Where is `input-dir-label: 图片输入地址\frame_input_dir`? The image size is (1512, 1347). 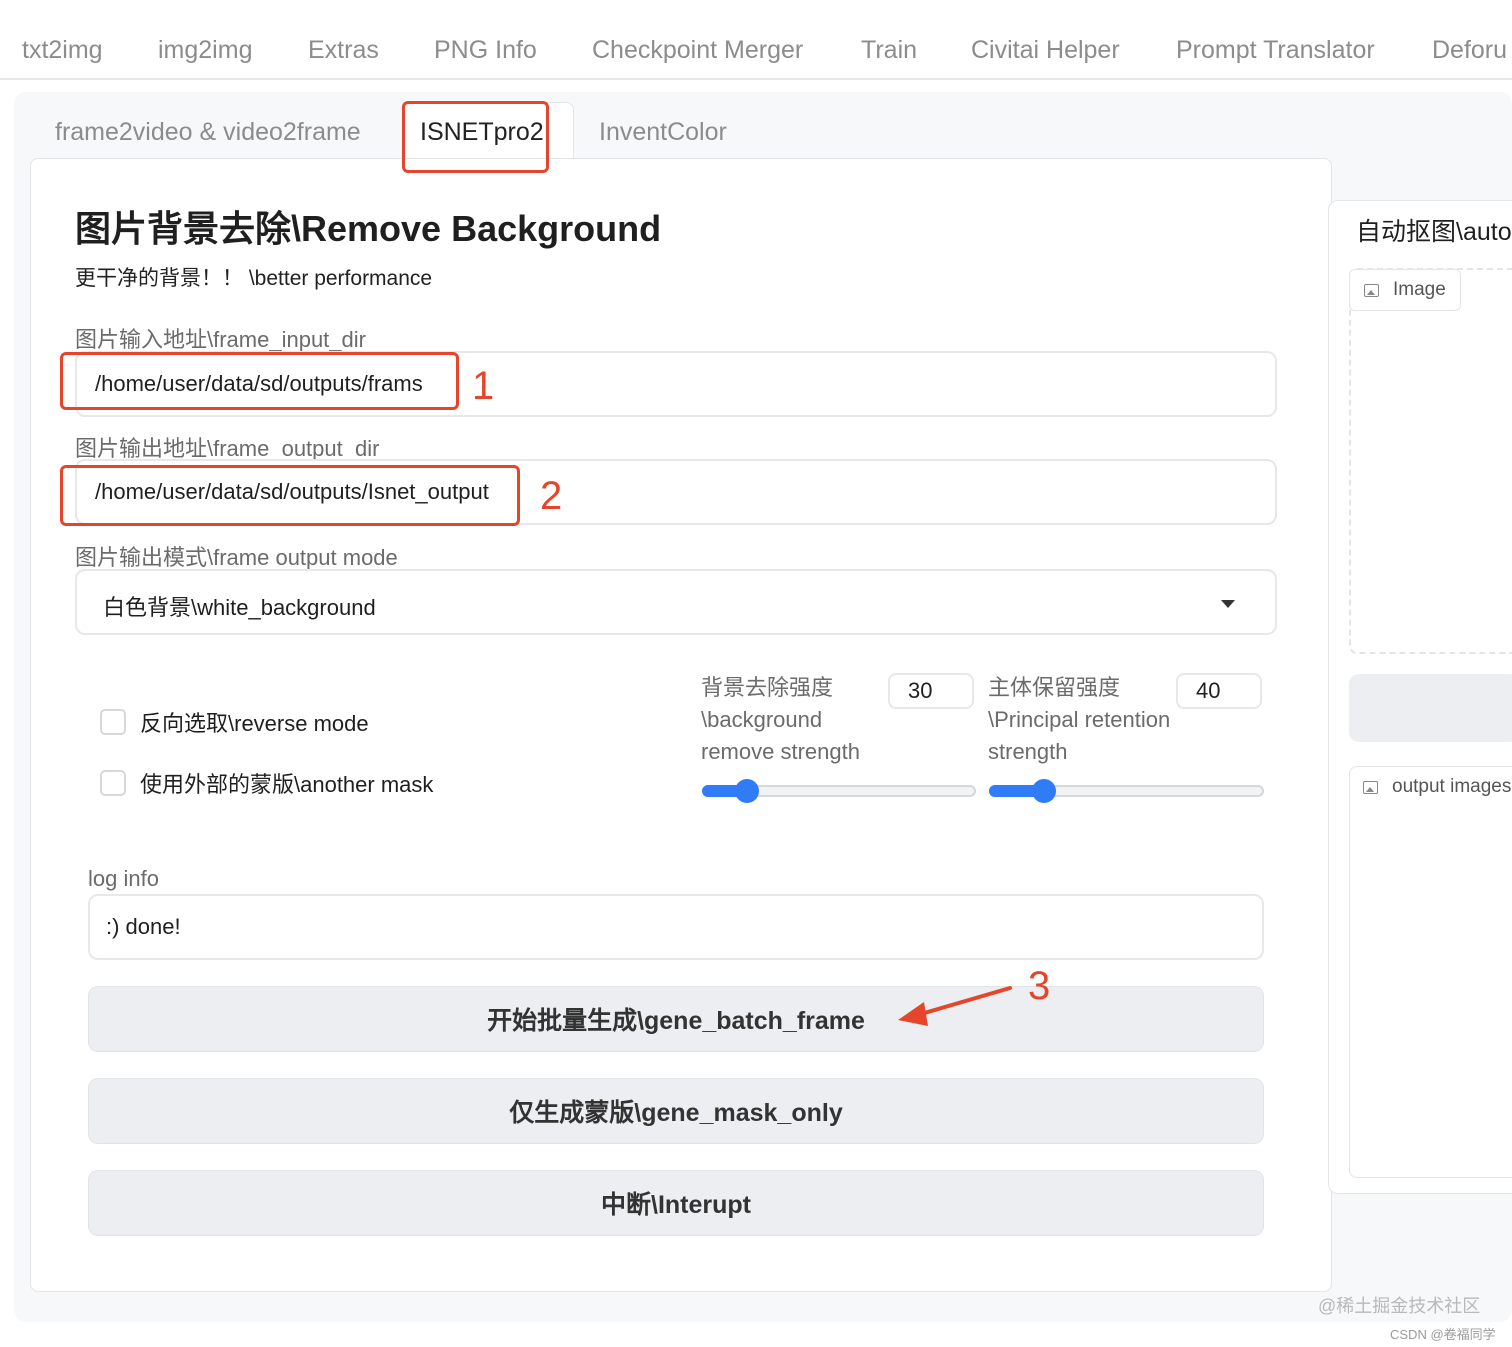 input-dir-label: 图片输入地址\frame_input_dir is located at coordinates (220, 339).